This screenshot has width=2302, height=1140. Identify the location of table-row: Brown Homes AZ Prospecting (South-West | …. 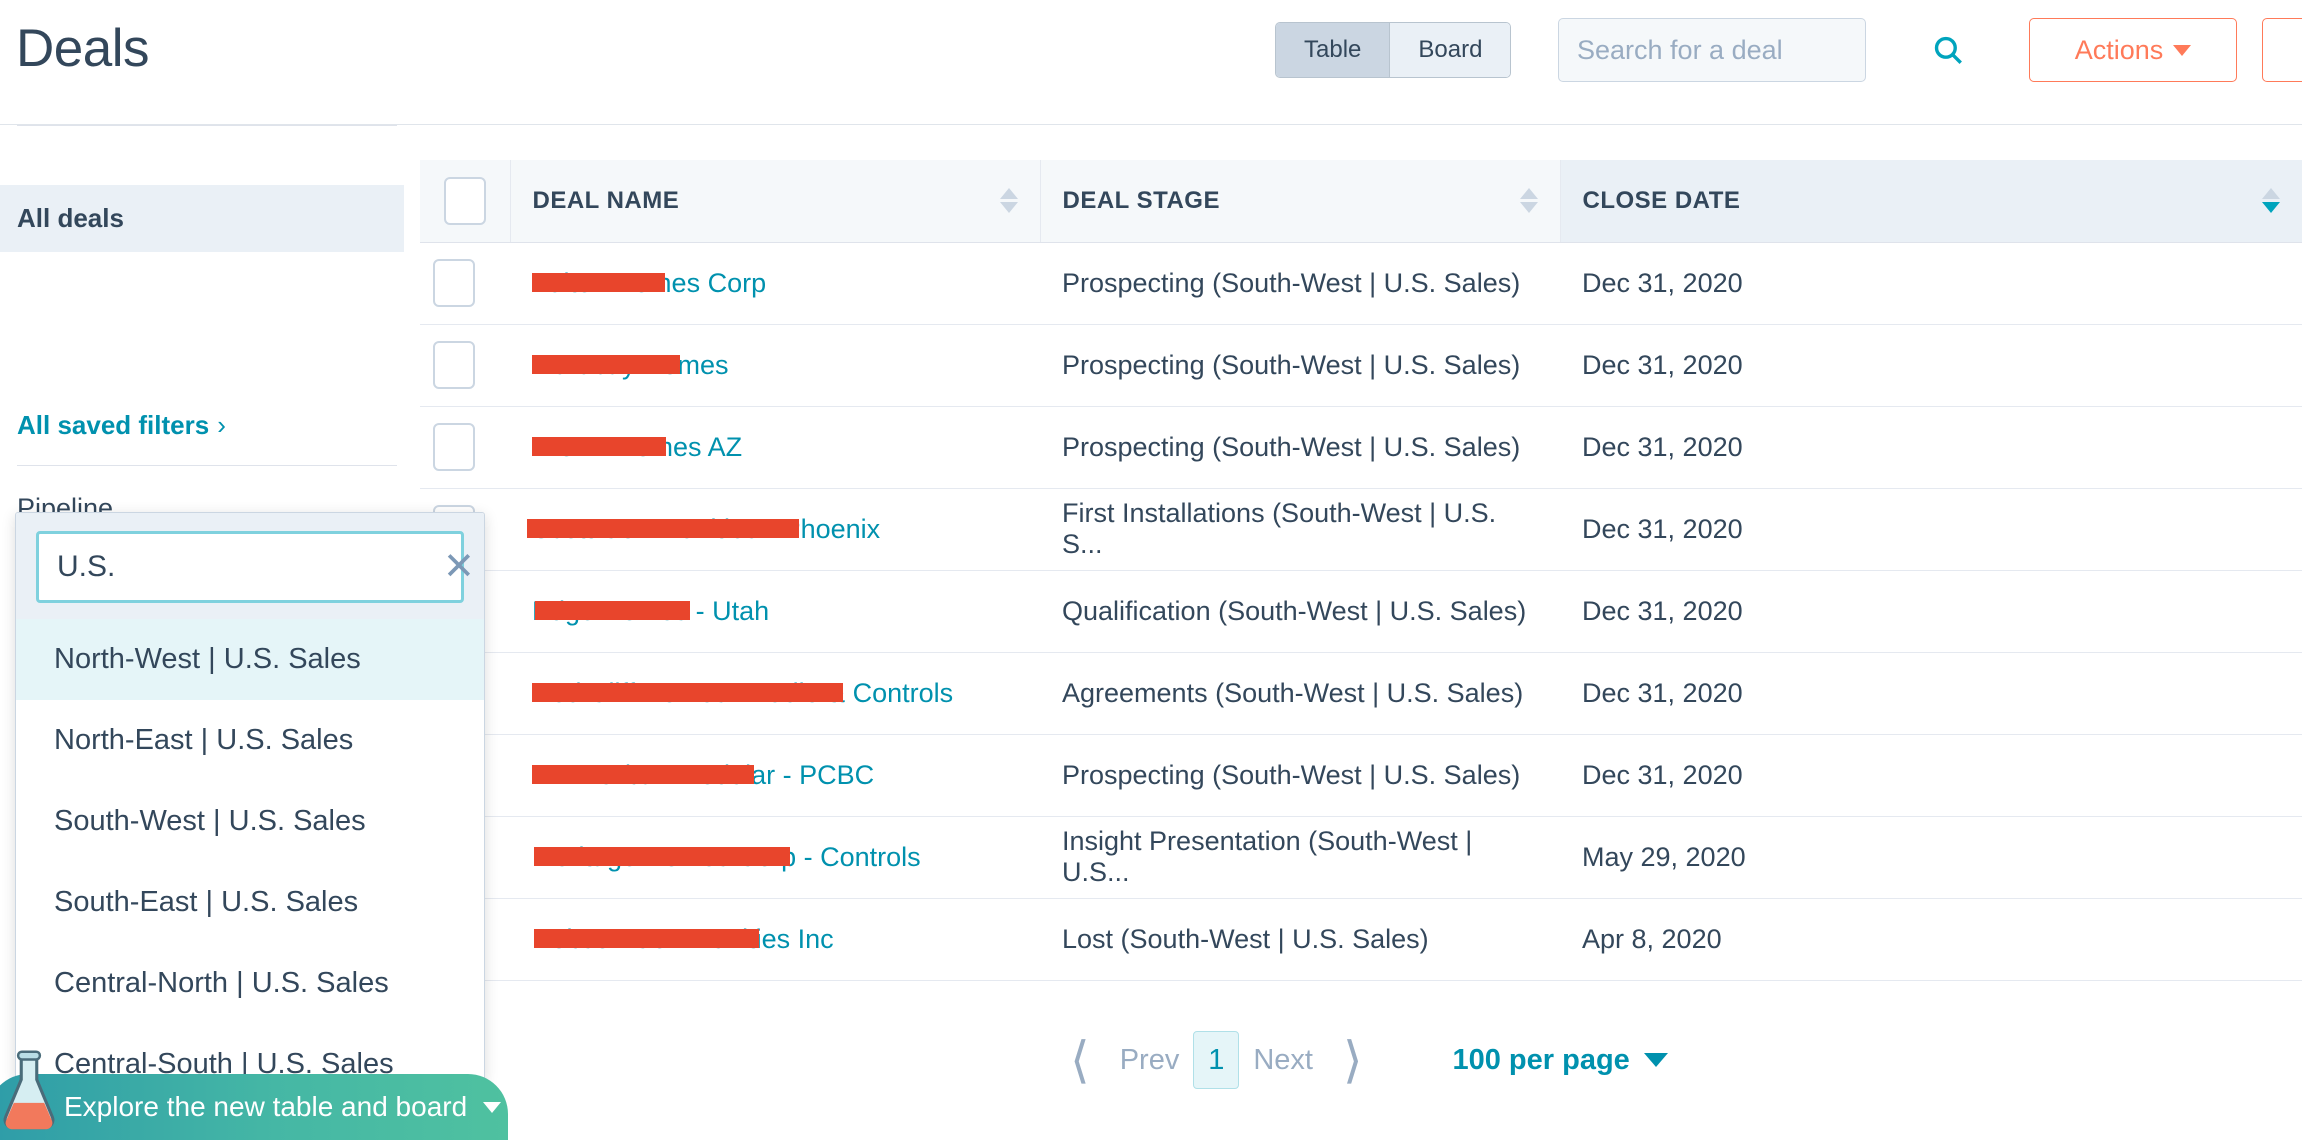
(1361, 447).